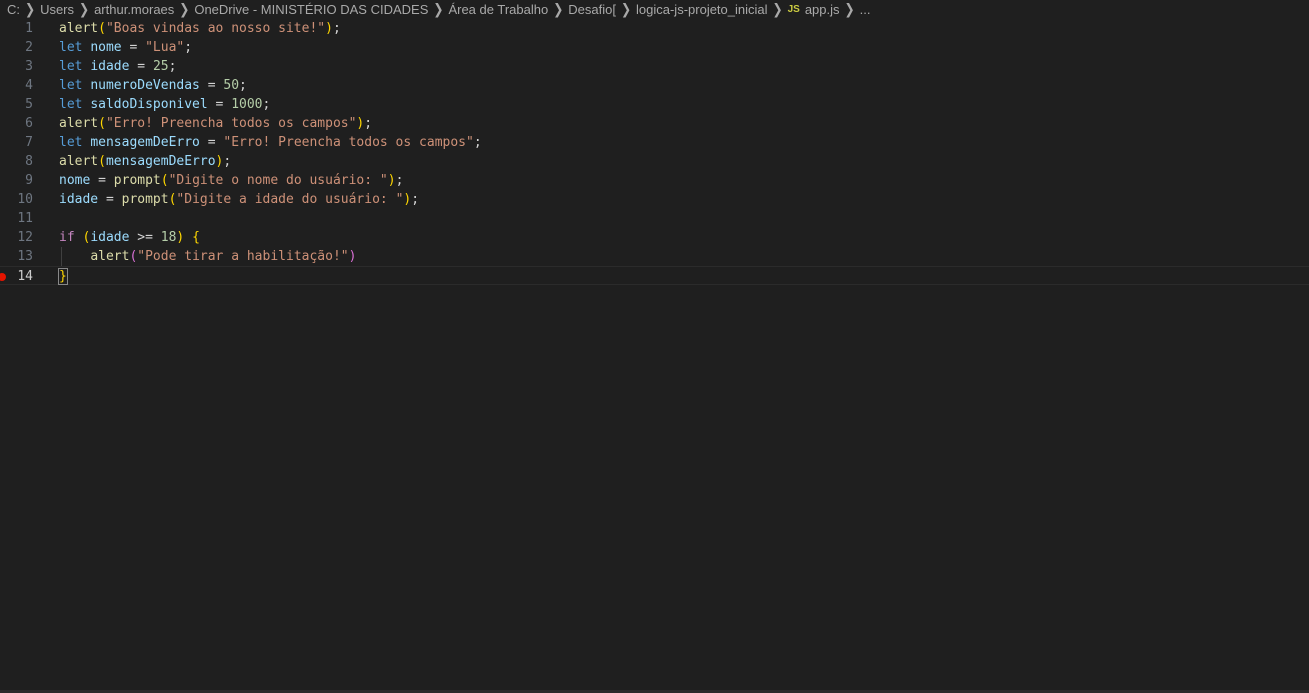 The width and height of the screenshot is (1309, 693). Describe the element at coordinates (348, 142) in the screenshot. I see `code-token: "Erro! Preencha todos os campos"` at that location.